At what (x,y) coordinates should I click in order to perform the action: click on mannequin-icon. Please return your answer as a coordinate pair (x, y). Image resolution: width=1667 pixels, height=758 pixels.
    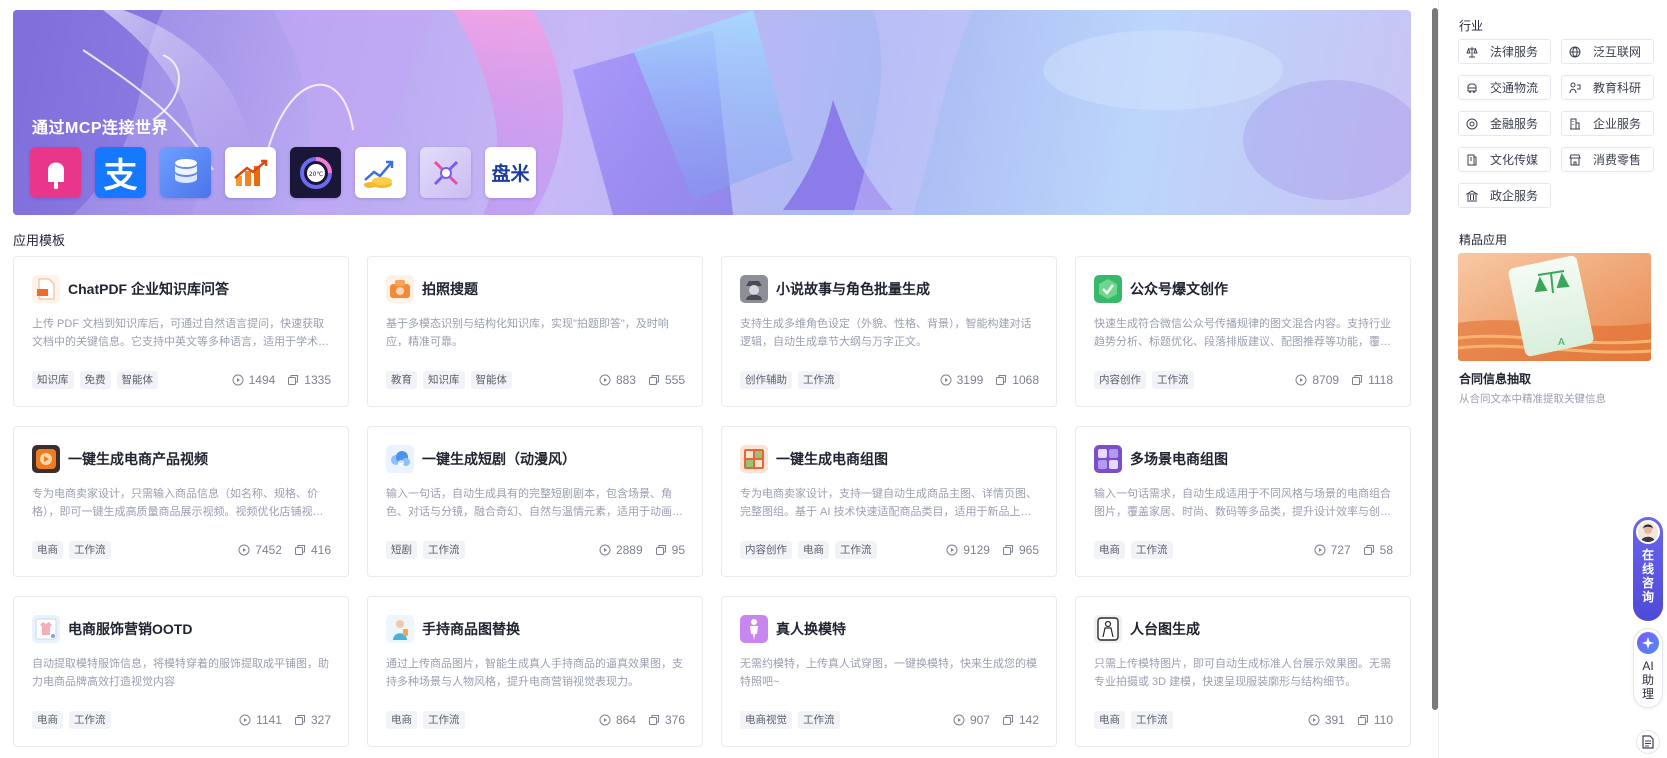
    Looking at the image, I should click on (1108, 629).